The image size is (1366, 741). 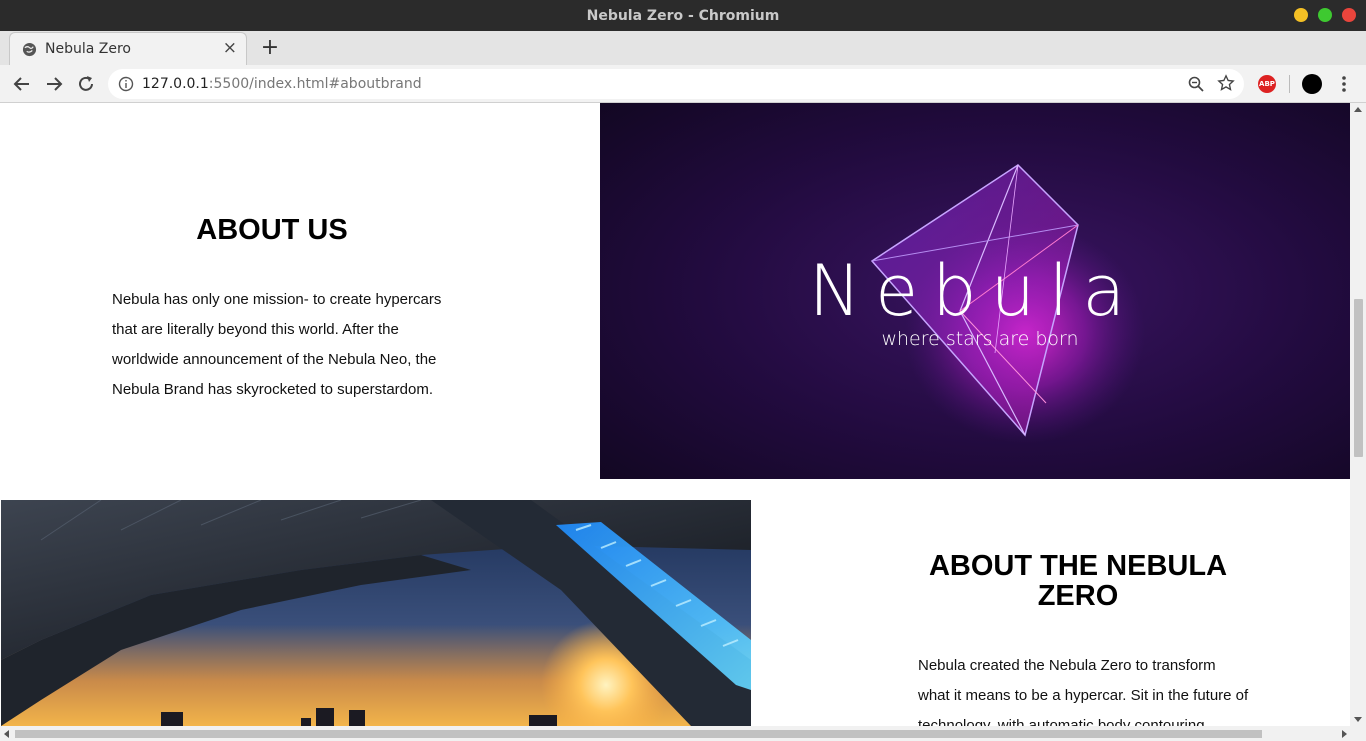 I want to click on url-text: 127.0.0.1:5500/index.html#aboutbrand, so click(x=282, y=84).